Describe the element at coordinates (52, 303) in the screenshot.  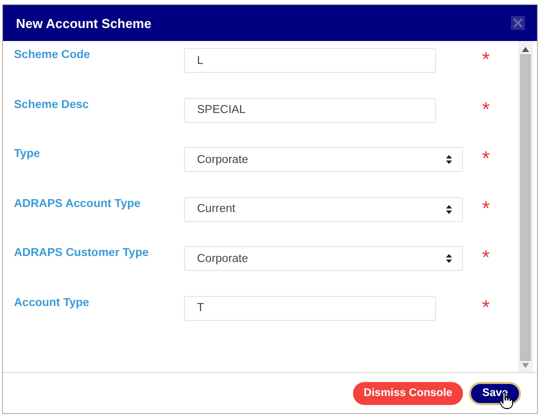
I see `field-label: Account Type` at that location.